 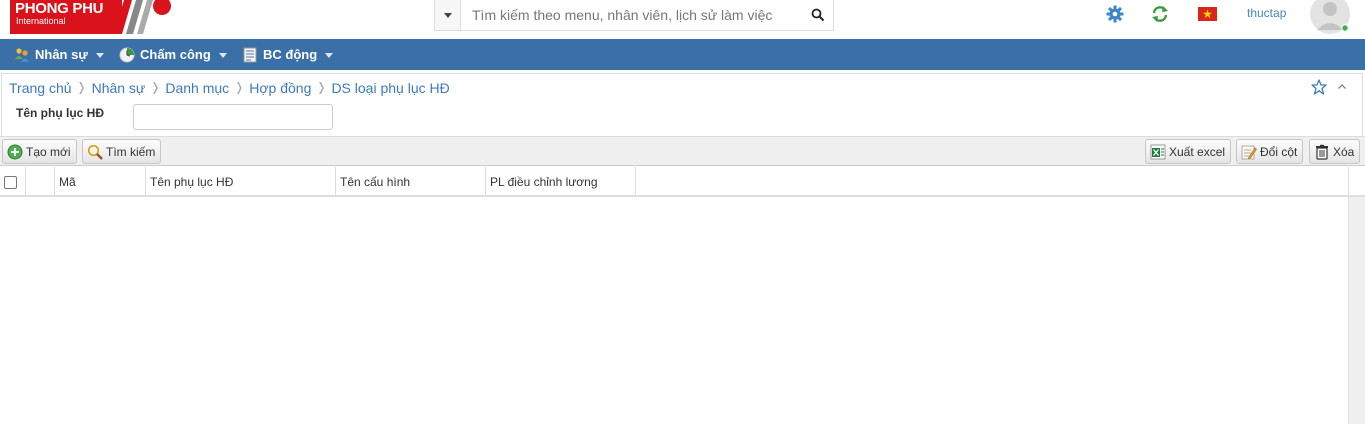 What do you see at coordinates (22, 54) in the screenshot?
I see `people-icon` at bounding box center [22, 54].